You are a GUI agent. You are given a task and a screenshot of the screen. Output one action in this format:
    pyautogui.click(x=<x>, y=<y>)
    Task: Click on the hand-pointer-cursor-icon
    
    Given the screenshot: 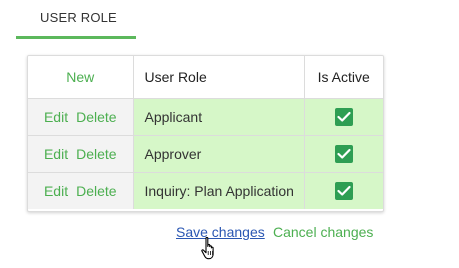 What is the action you would take?
    pyautogui.click(x=210, y=250)
    